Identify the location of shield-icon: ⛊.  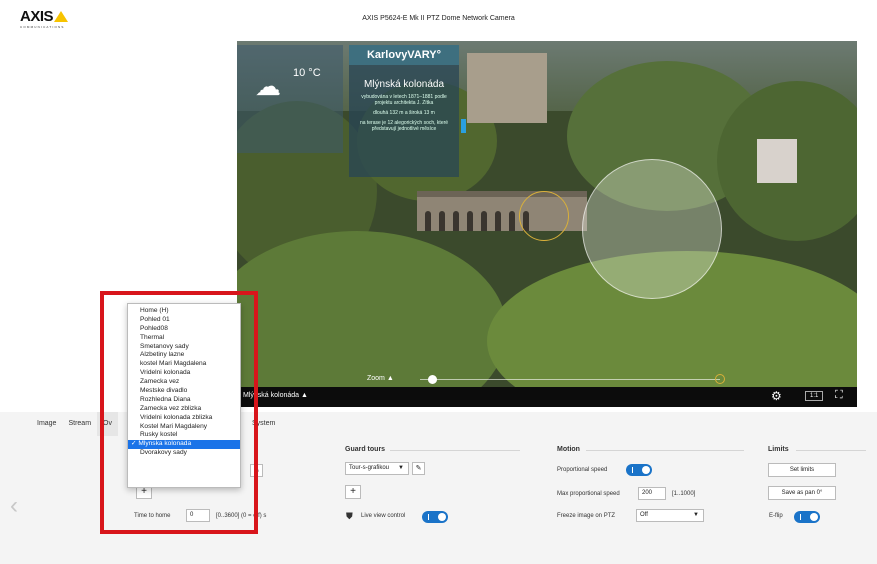
(349, 516).